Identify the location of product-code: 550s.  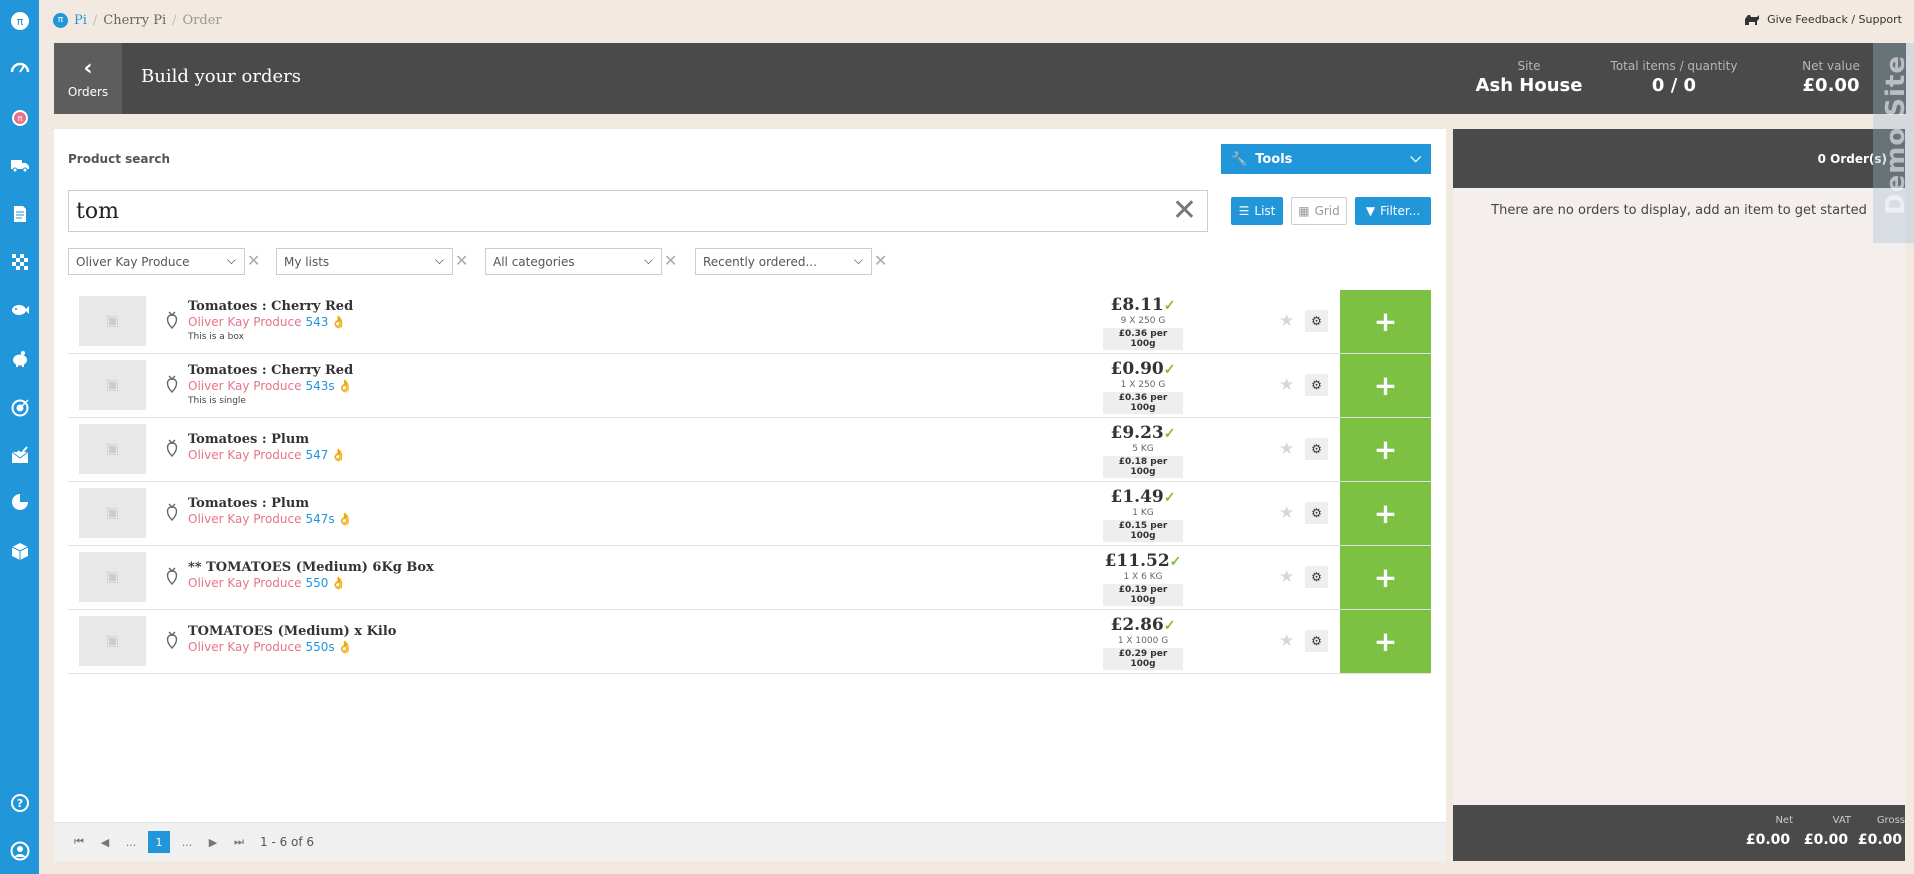
(320, 647).